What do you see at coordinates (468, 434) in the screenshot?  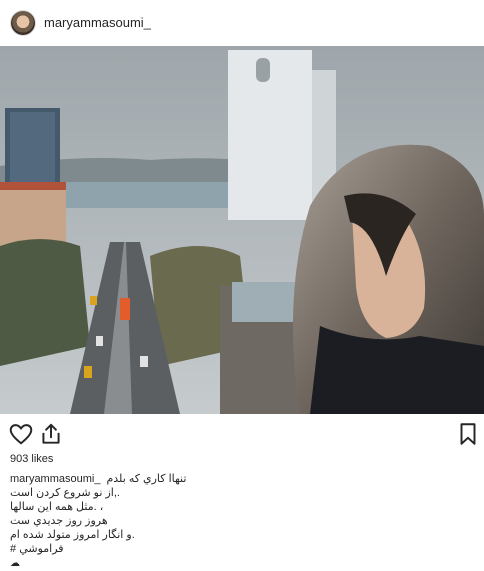 I see `bookmark-icon` at bounding box center [468, 434].